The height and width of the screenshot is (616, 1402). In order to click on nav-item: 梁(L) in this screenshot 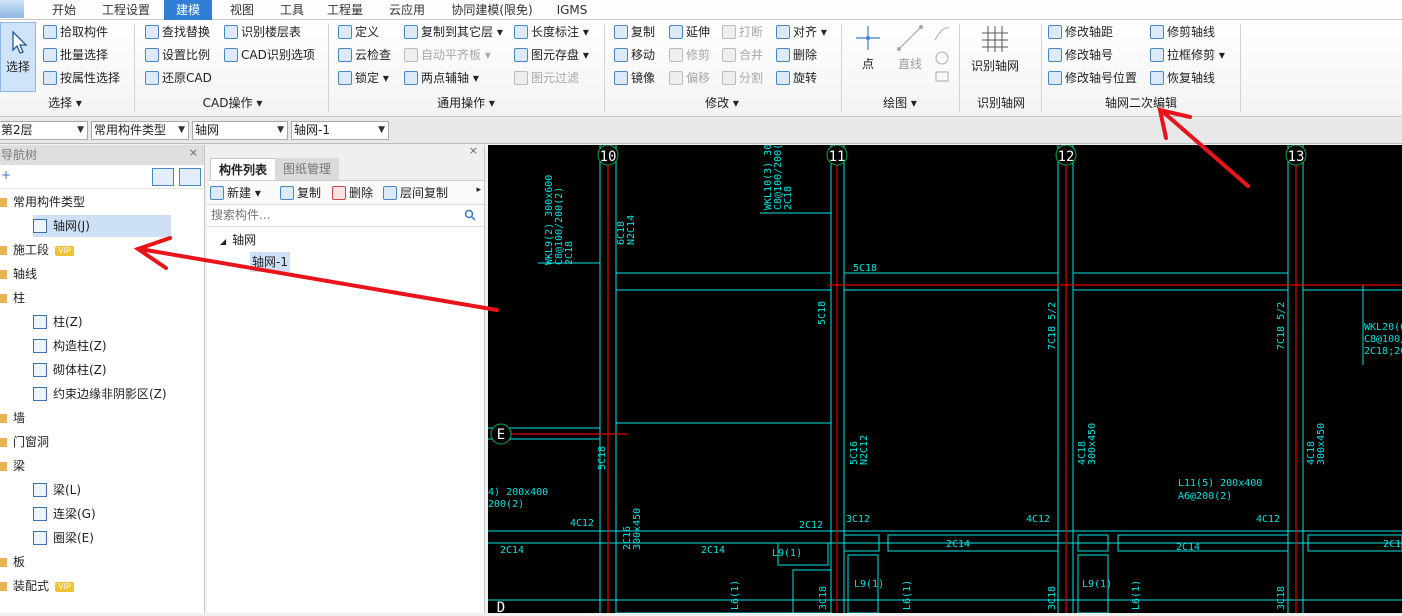, I will do `click(57, 490)`.